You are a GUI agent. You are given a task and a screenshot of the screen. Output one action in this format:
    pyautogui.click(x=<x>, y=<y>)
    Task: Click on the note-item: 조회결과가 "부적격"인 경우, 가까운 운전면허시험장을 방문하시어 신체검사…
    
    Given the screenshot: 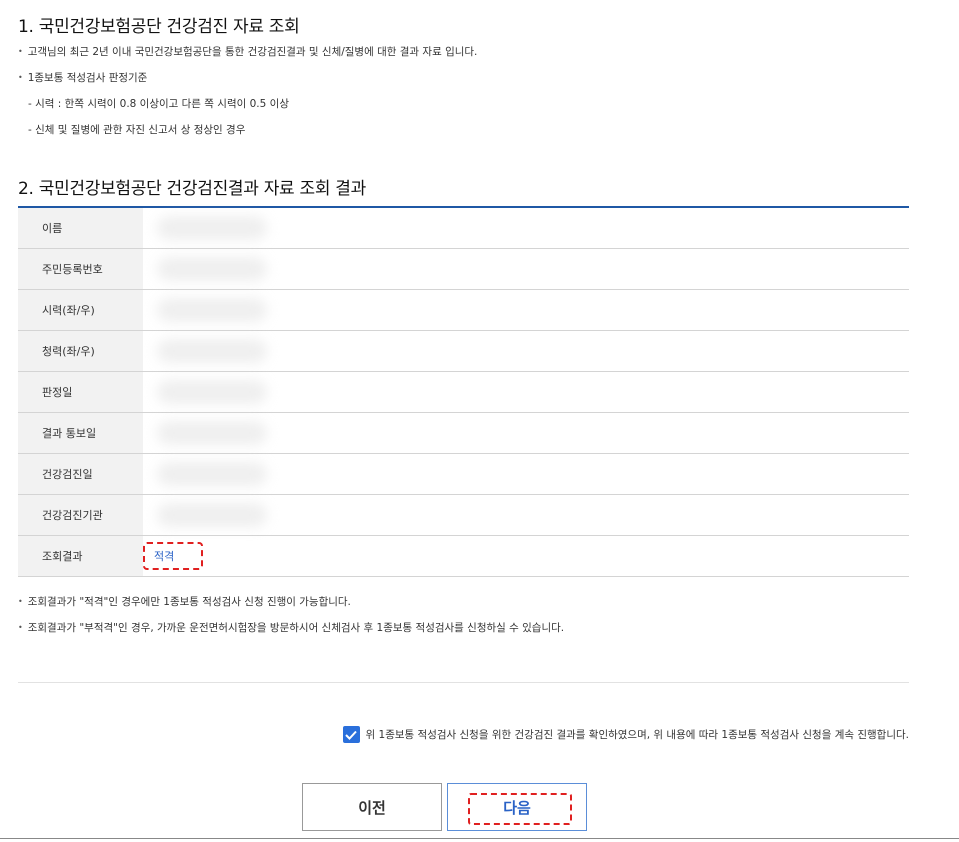 What is the action you would take?
    pyautogui.click(x=291, y=633)
    